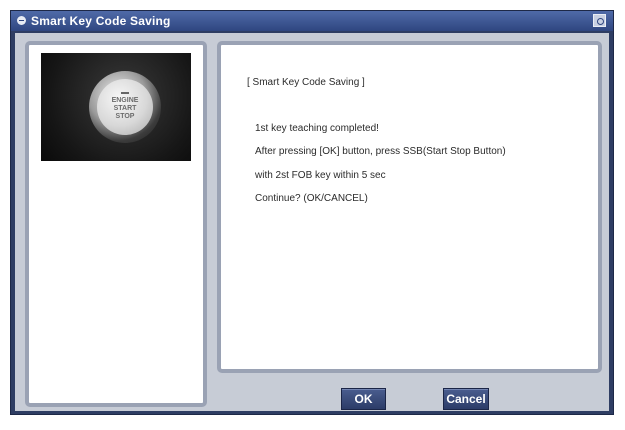 The width and height of the screenshot is (625, 430). I want to click on window-title: Smart Key Code Saving, so click(101, 21).